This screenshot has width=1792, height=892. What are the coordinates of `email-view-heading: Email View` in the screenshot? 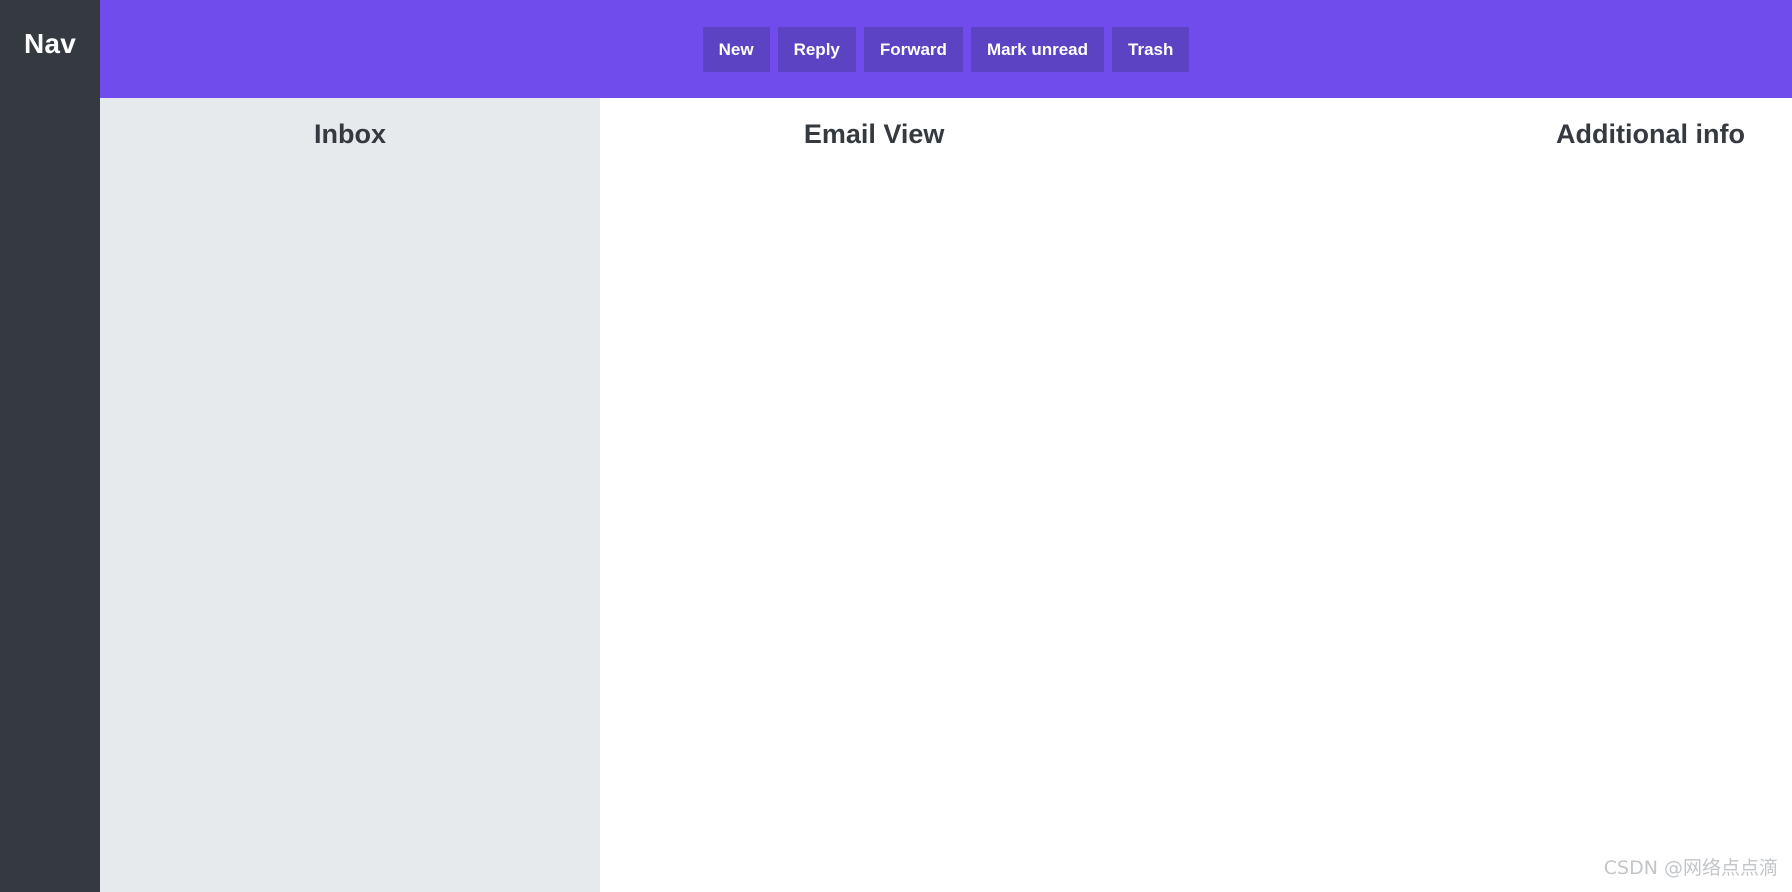 It's located at (874, 134).